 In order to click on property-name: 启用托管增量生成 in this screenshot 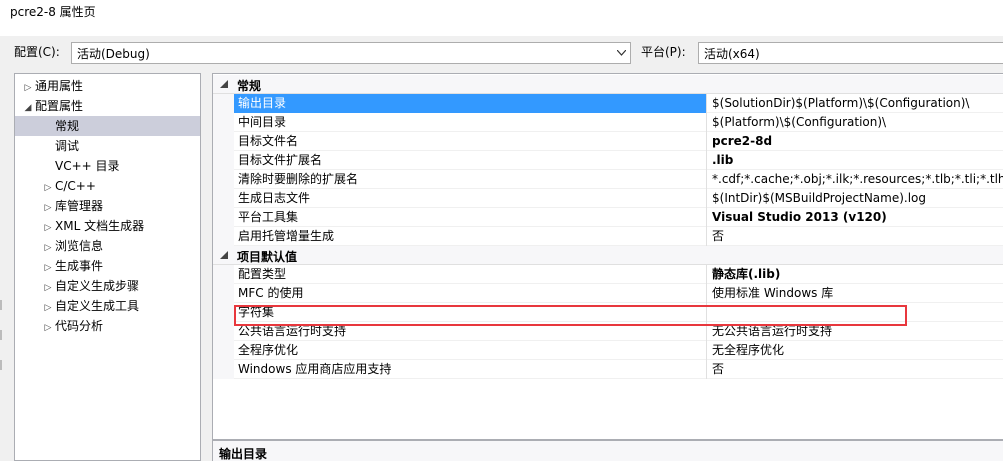, I will do `click(470, 236)`.